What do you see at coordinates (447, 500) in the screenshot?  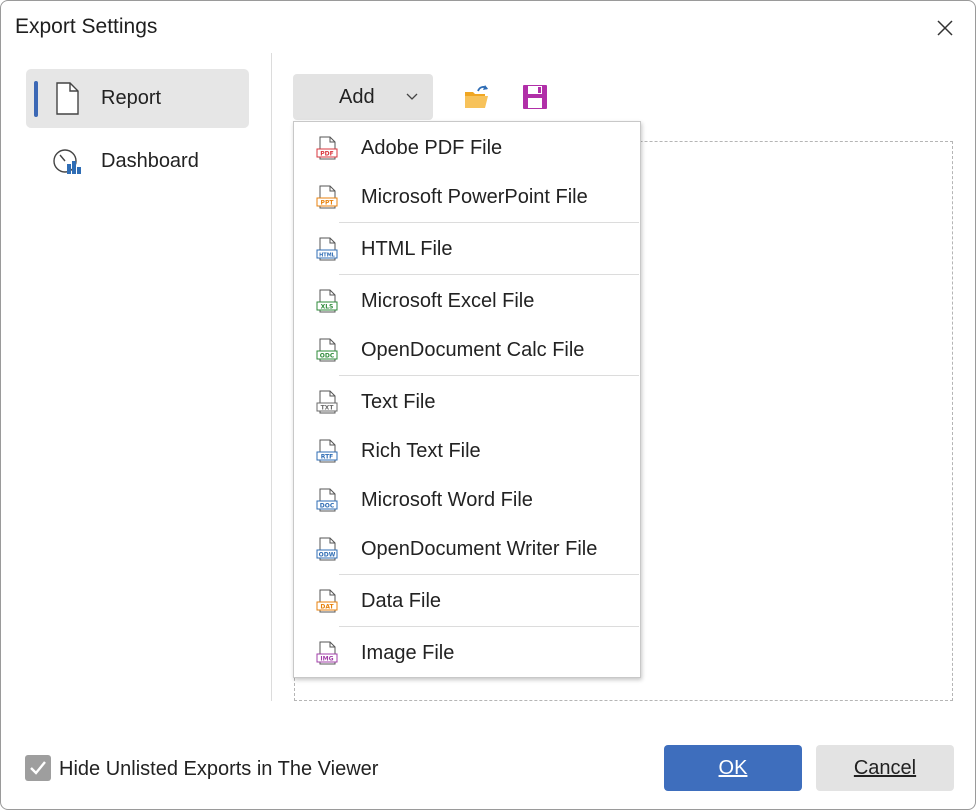 I see `menu-item-label: Microsoft Word File` at bounding box center [447, 500].